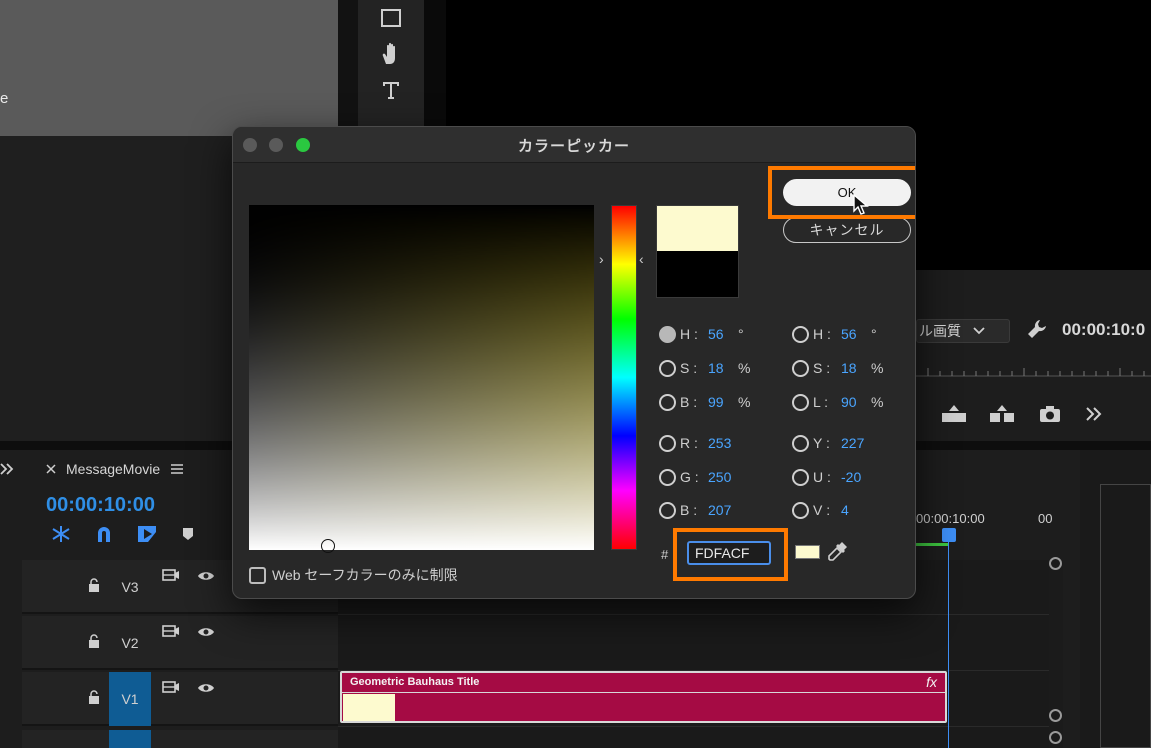 This screenshot has height=748, width=1151. I want to click on value-luma-y: 227, so click(852, 443).